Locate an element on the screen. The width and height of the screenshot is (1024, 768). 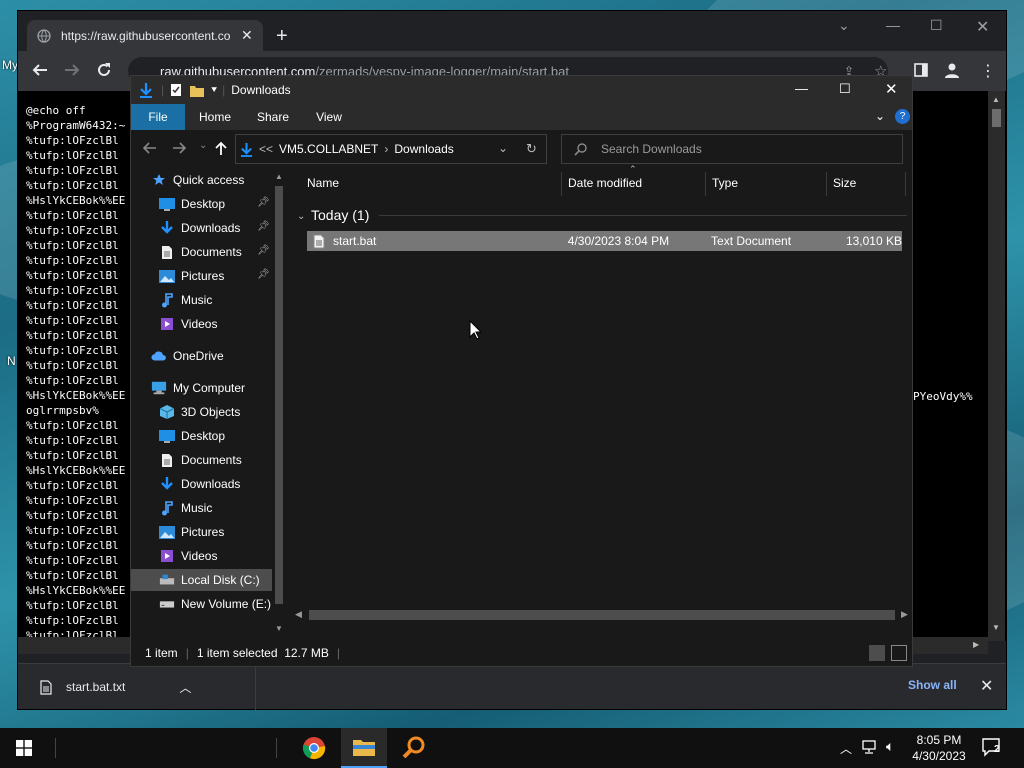
volume-icon: 🔈︎ is located at coordinates (890, 746).